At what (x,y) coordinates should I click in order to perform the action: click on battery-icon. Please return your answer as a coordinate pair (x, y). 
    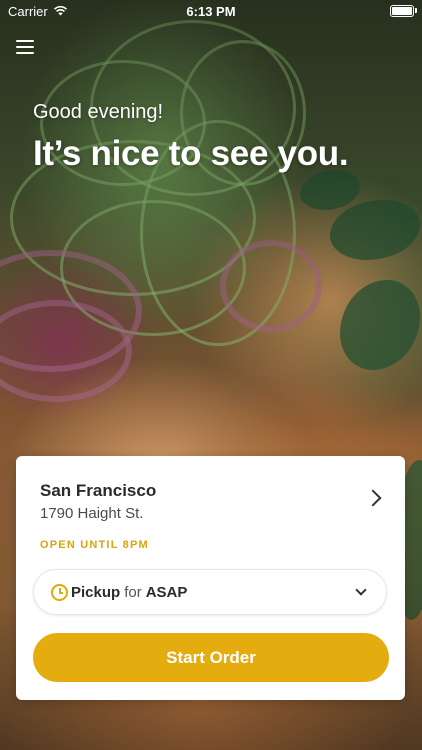
    Looking at the image, I should click on (403, 11).